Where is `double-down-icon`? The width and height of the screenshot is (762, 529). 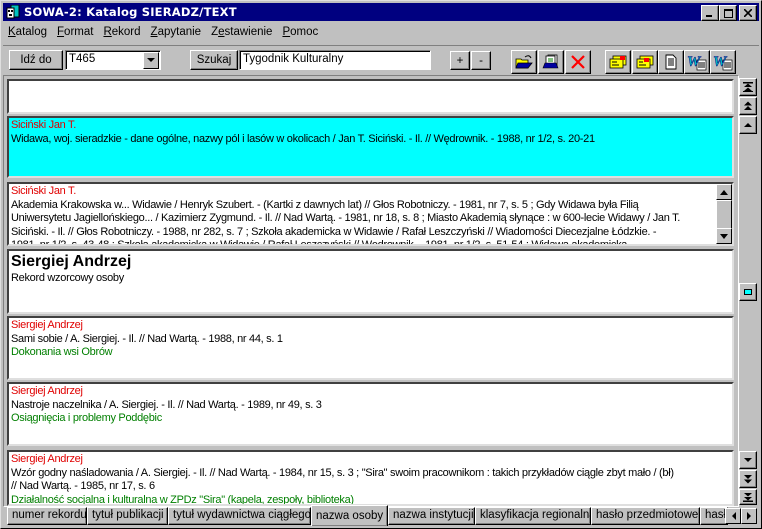 double-down-icon is located at coordinates (748, 479).